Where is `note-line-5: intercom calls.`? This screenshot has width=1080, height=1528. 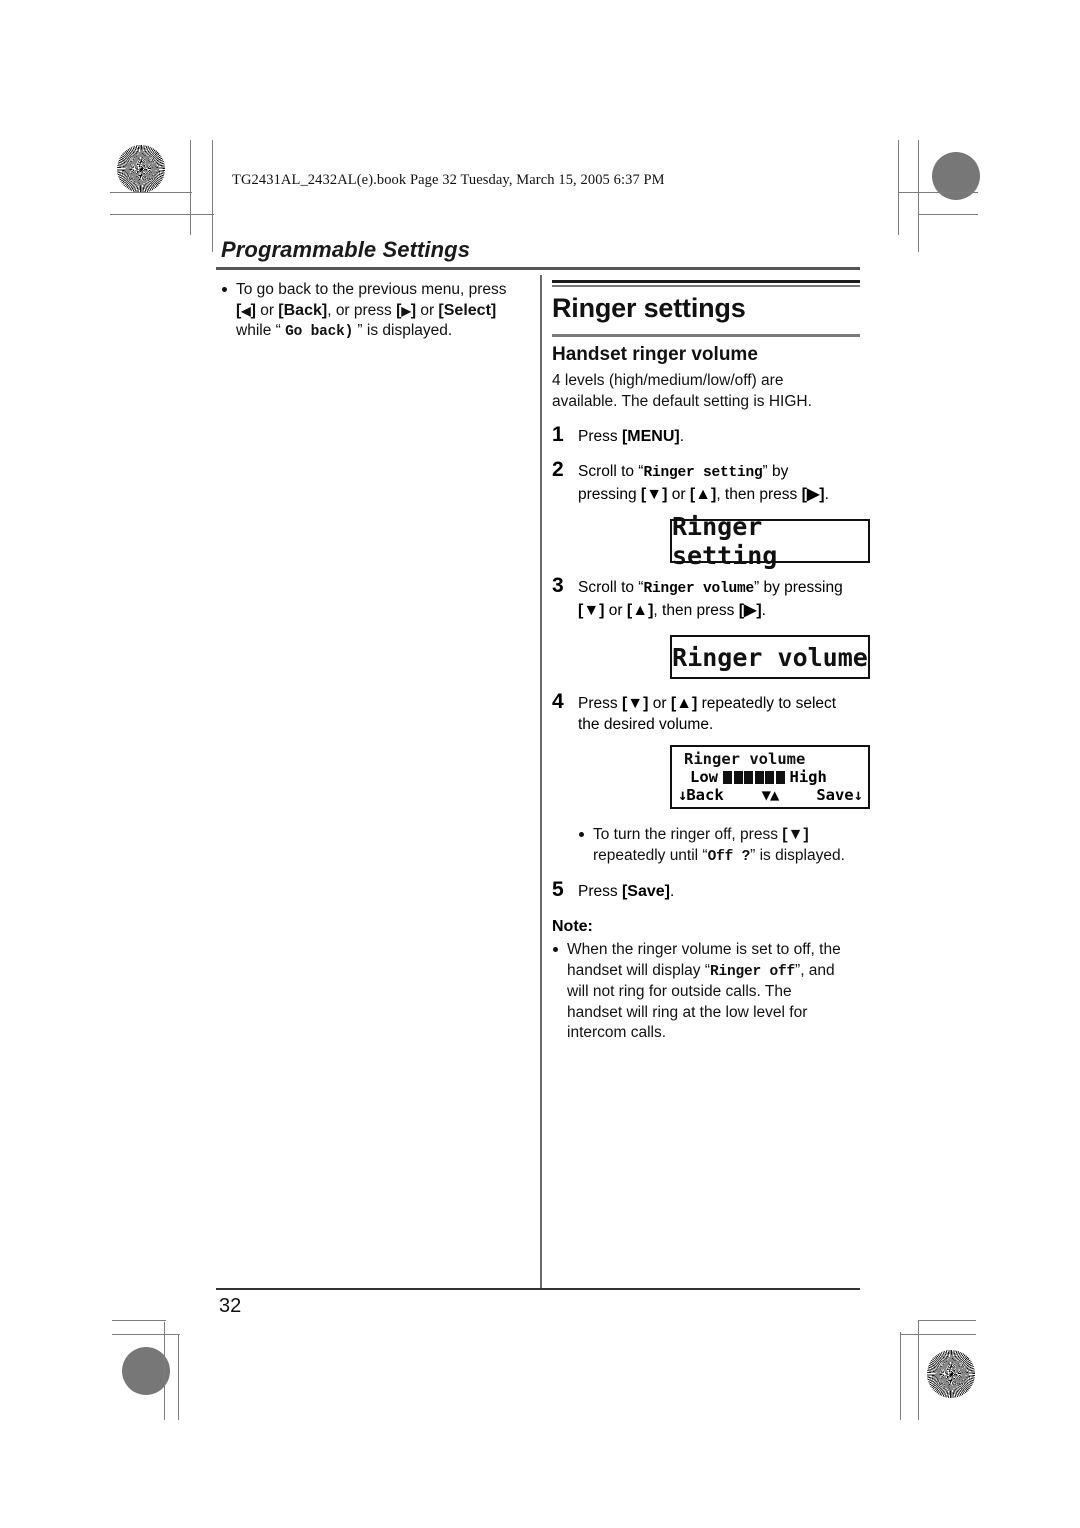 note-line-5: intercom calls. is located at coordinates (617, 1032).